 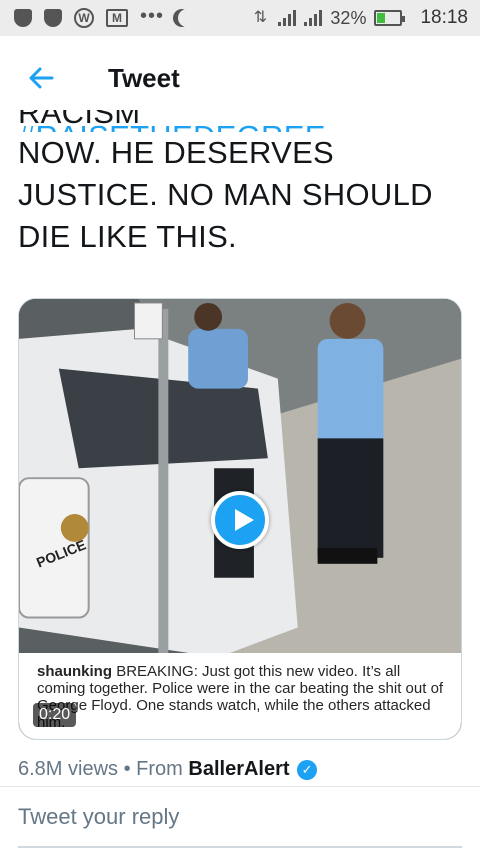 I want to click on gmail-icon: M, so click(x=117, y=18).